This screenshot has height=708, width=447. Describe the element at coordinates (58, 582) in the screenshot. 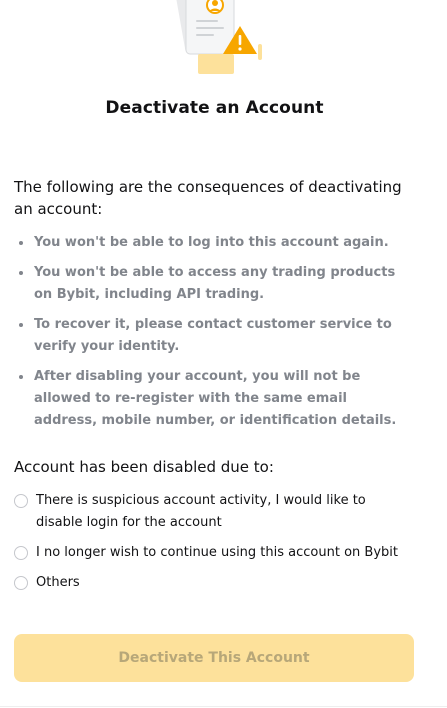

I see `reason-option-label: Others` at that location.